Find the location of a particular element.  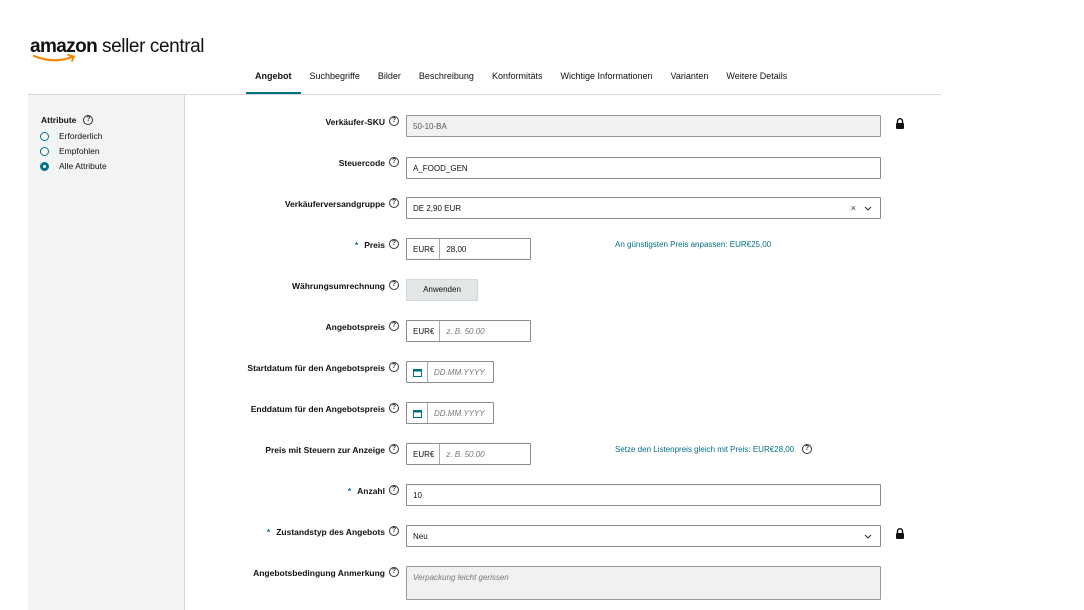

sku-value: 50-10-BA is located at coordinates (430, 126).